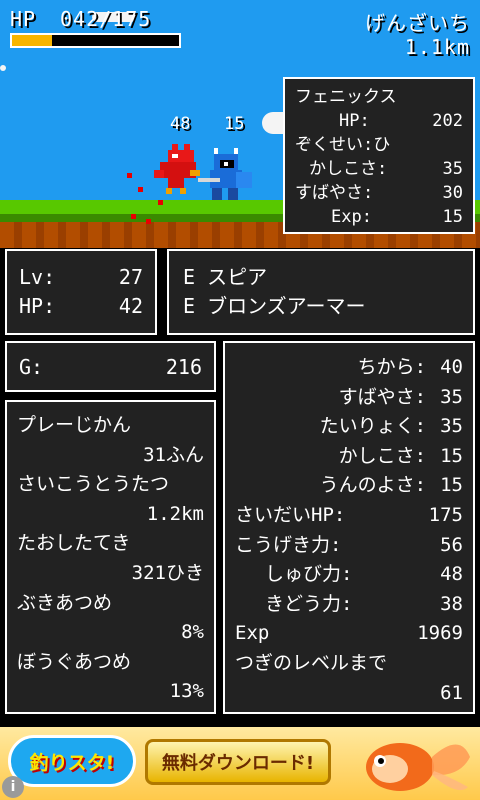  Describe the element at coordinates (348, 169) in the screenshot. I see `enemy-wisdom-label: かしこさ:` at that location.